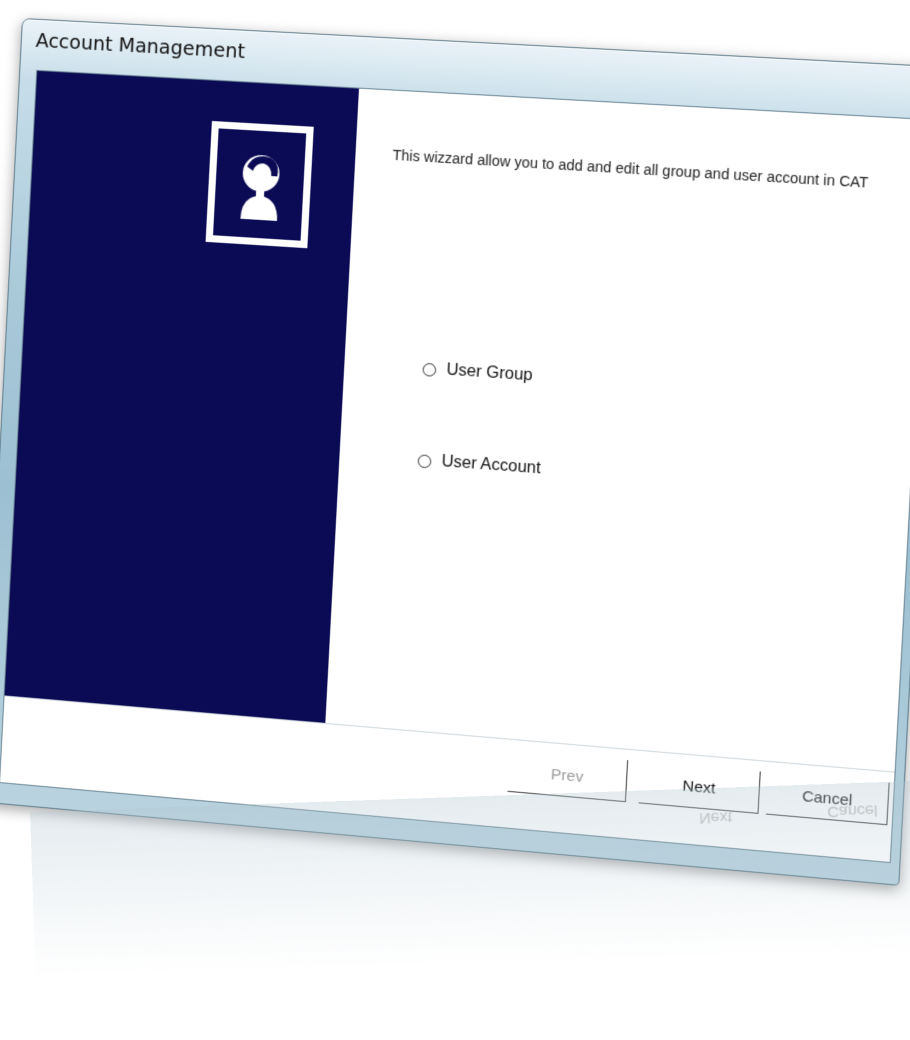 The height and width of the screenshot is (1040, 910). I want to click on reflection-next-text: Next, so click(715, 817).